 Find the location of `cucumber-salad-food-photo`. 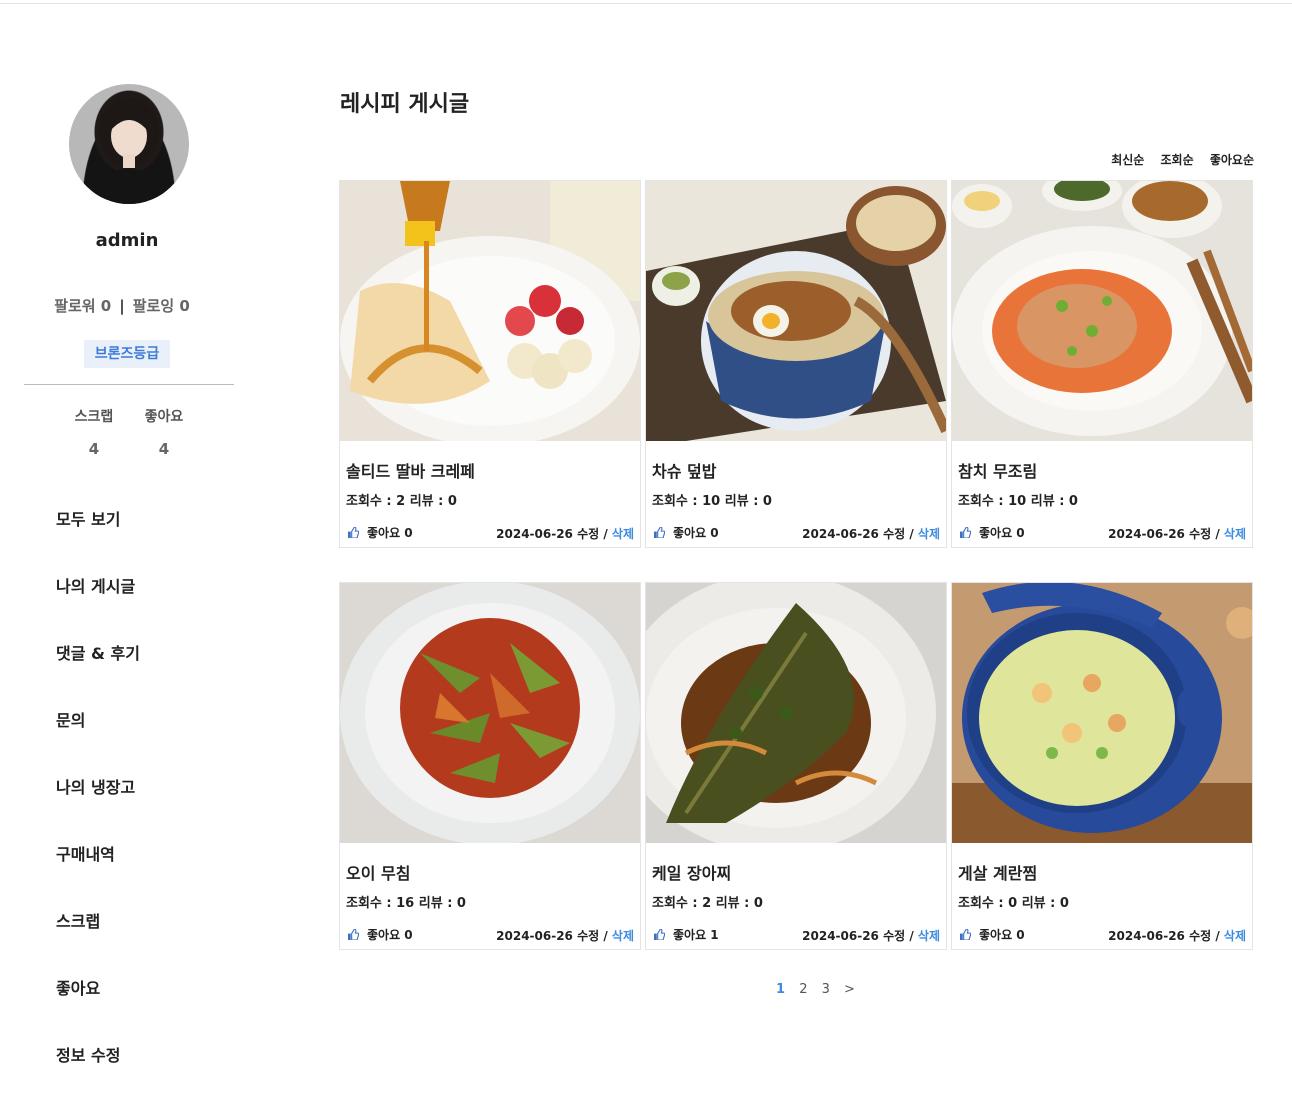

cucumber-salad-food-photo is located at coordinates (490, 713).